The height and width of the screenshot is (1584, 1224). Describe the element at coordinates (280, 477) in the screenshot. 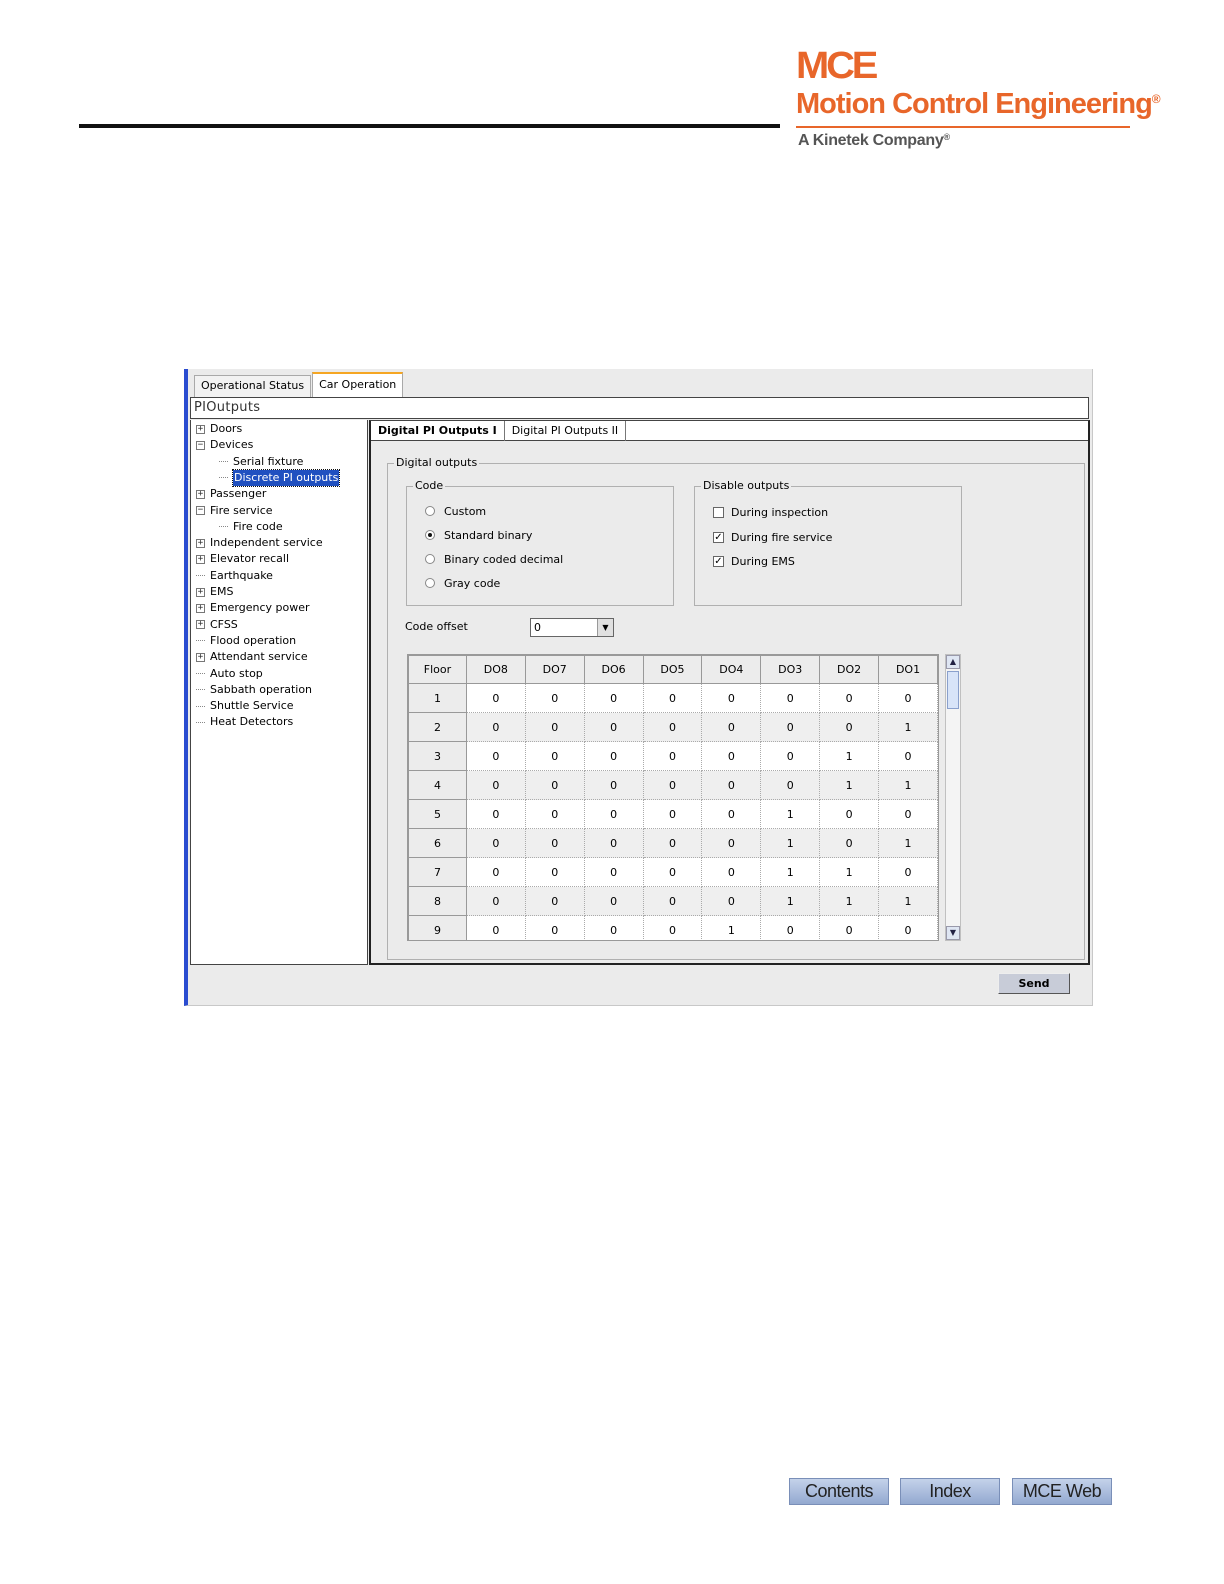

I see `tree-item-discrete-pi-outputs: Discrete PI outputs` at that location.